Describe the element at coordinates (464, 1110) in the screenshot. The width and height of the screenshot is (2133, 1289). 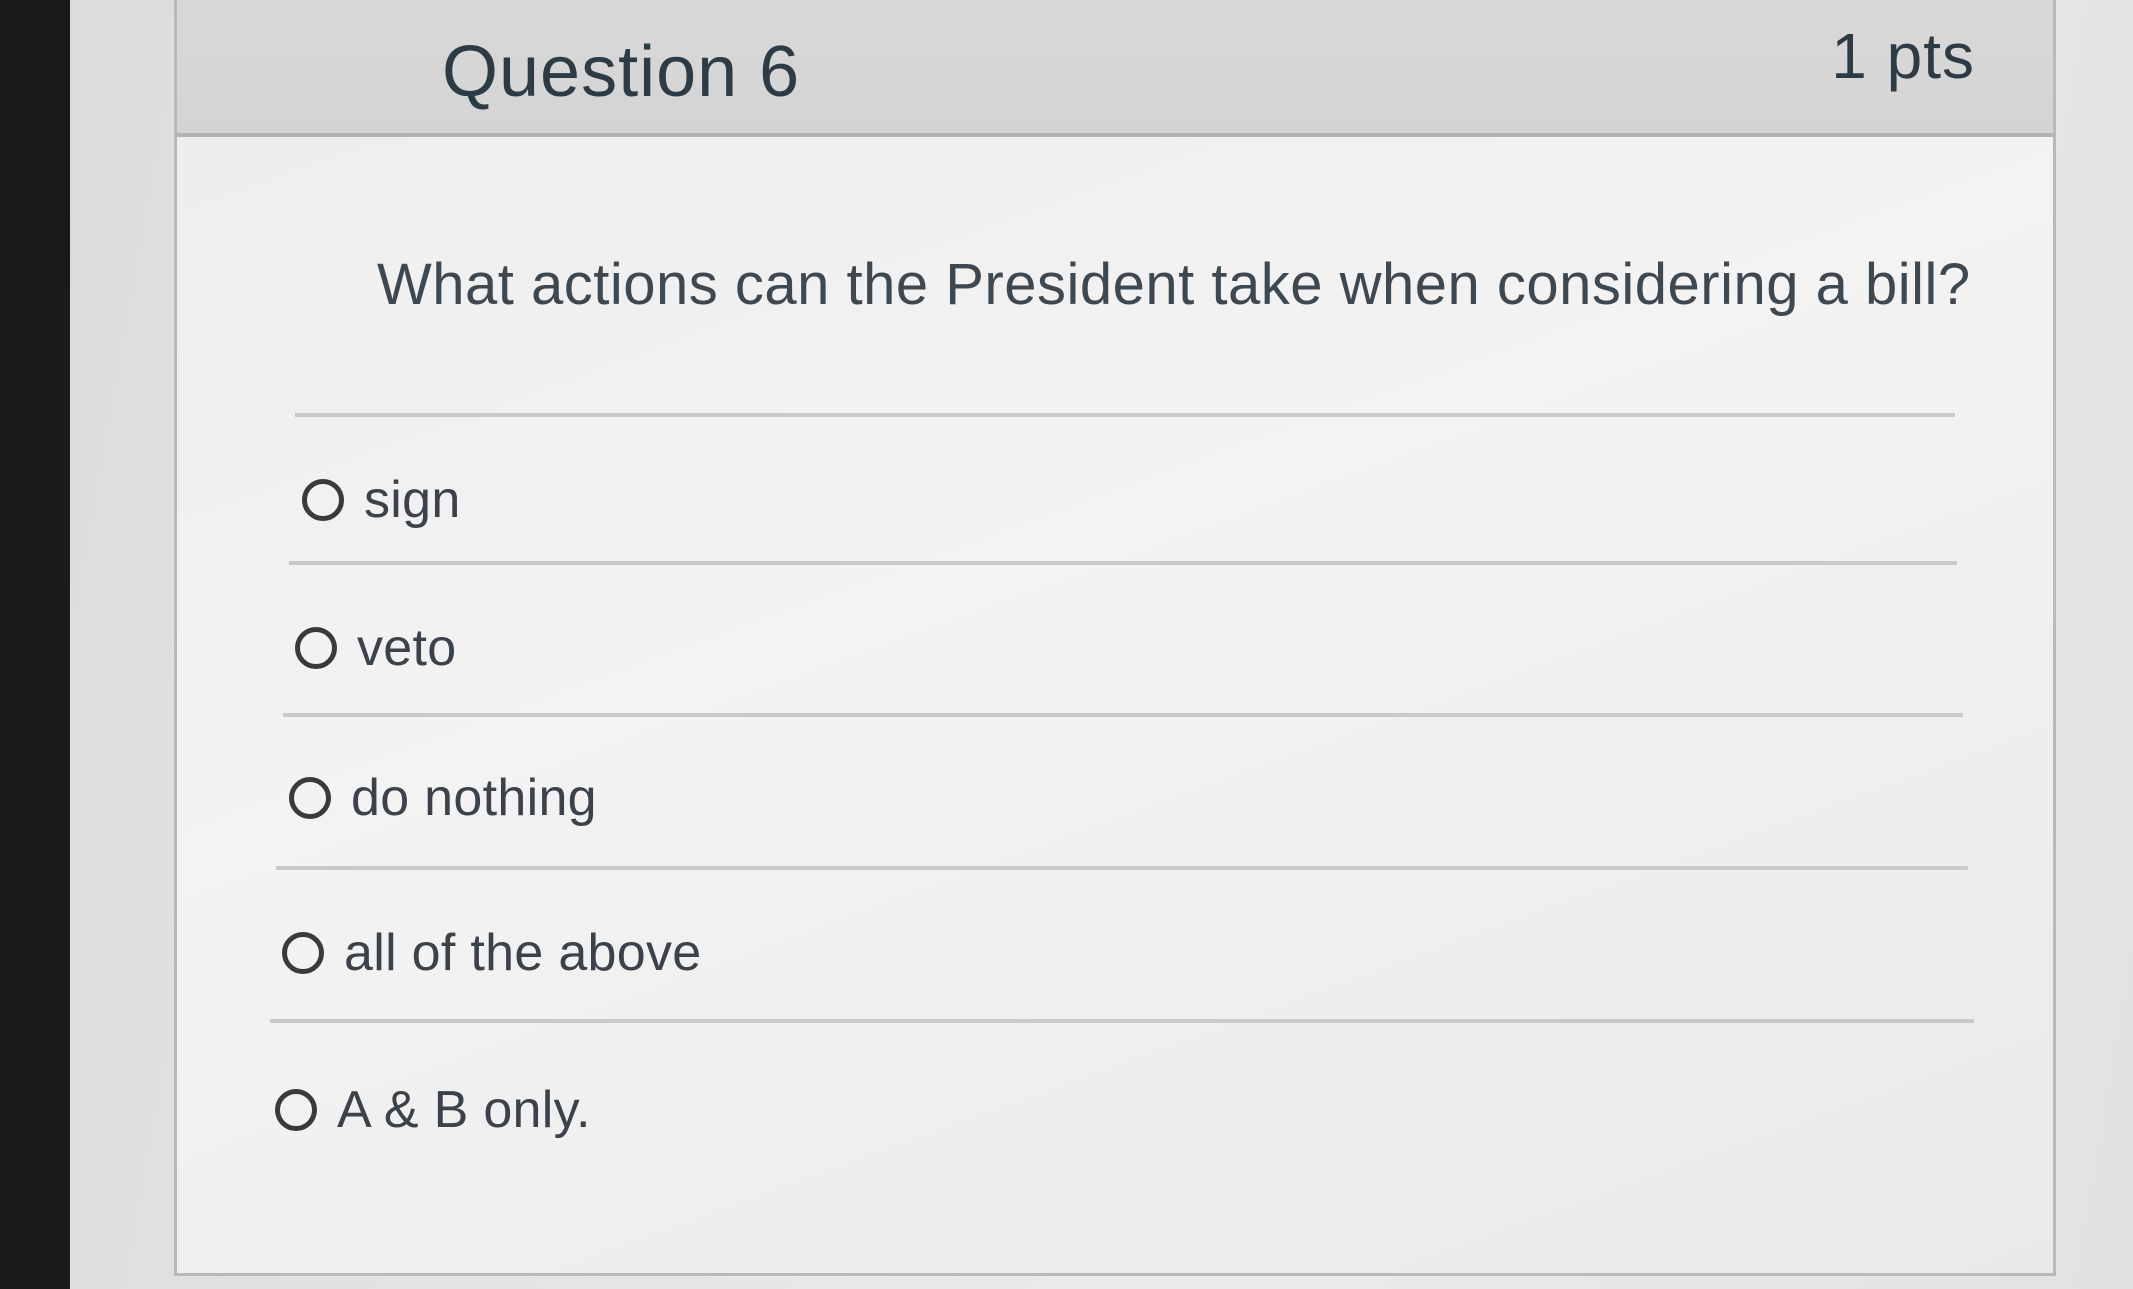
I see `answer-label: A & B only.` at that location.